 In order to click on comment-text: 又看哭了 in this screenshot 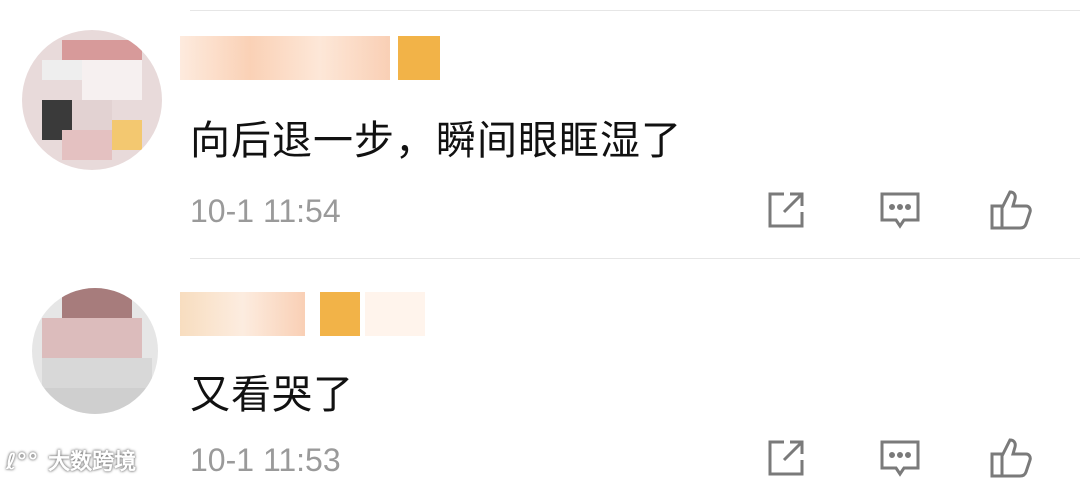, I will do `click(272, 395)`.